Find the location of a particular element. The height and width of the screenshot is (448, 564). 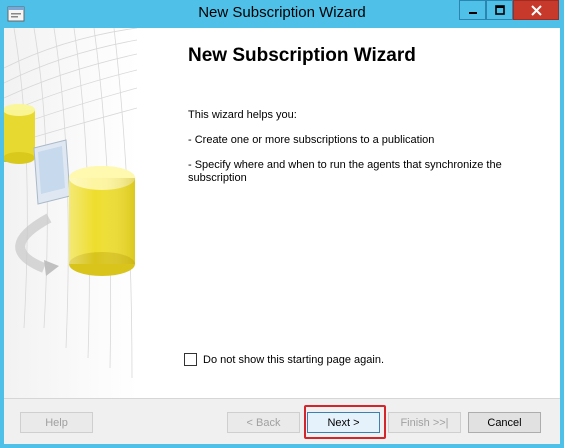

dont-show-again-row: Do not show this starting page again. is located at coordinates (284, 359).